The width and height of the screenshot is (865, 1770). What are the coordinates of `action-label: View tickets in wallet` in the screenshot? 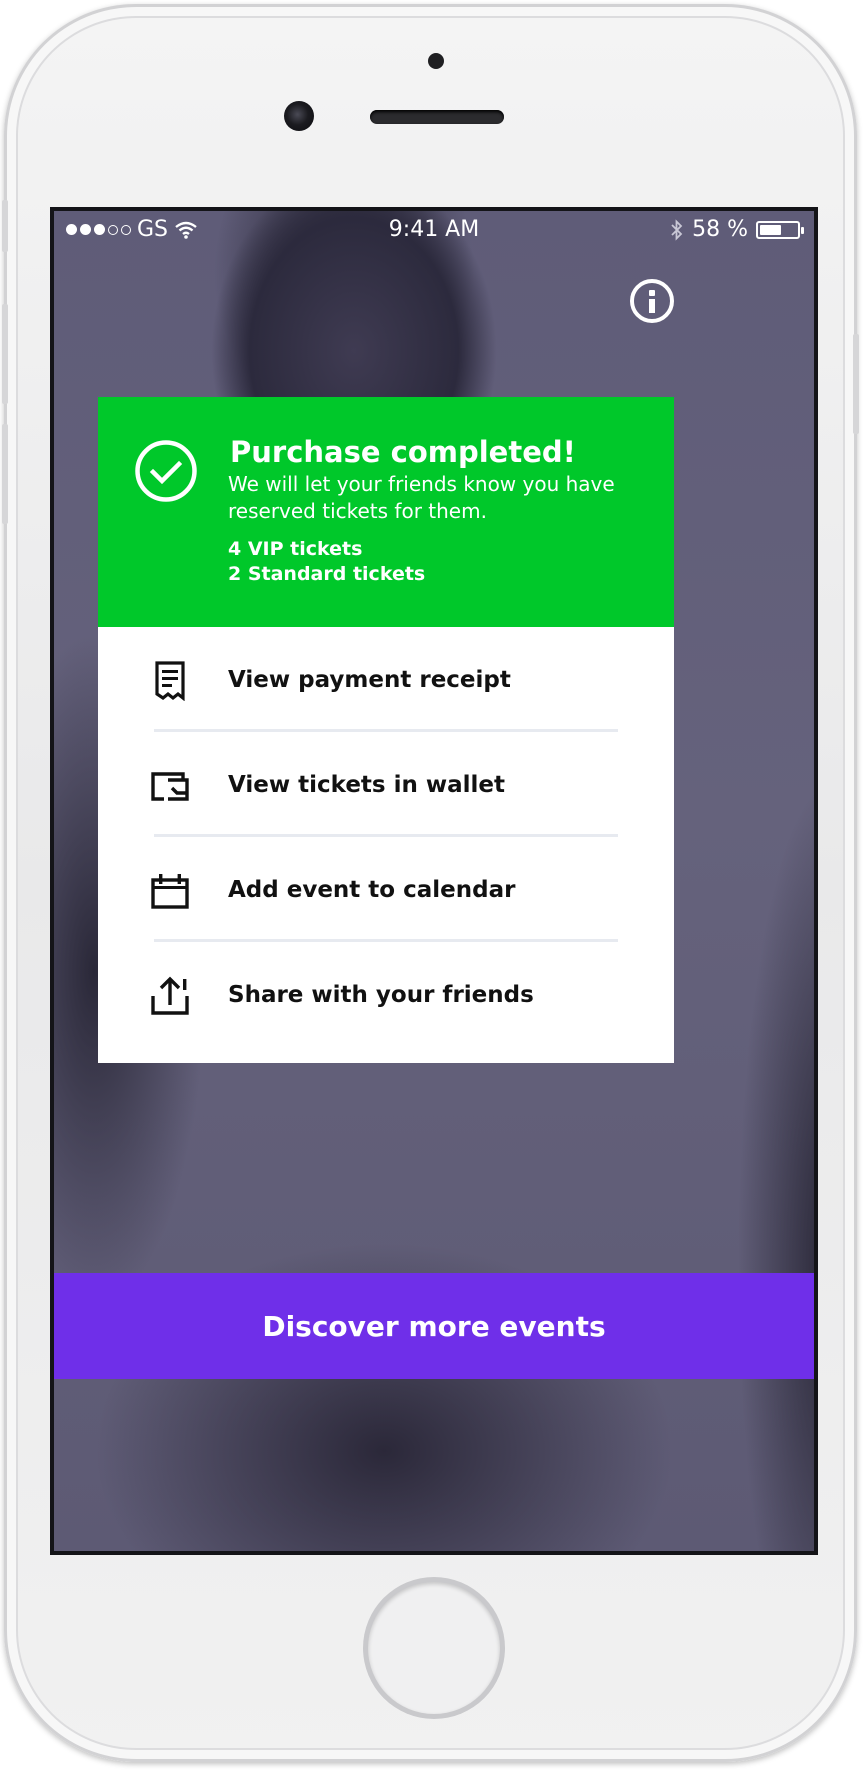 It's located at (367, 785).